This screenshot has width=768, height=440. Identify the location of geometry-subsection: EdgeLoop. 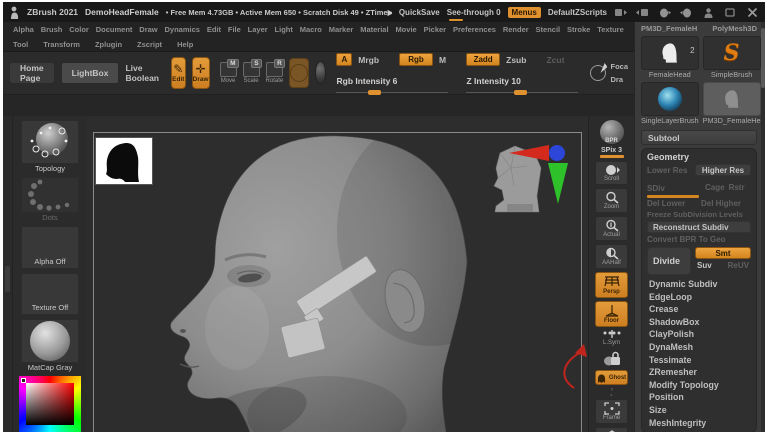
(699, 297).